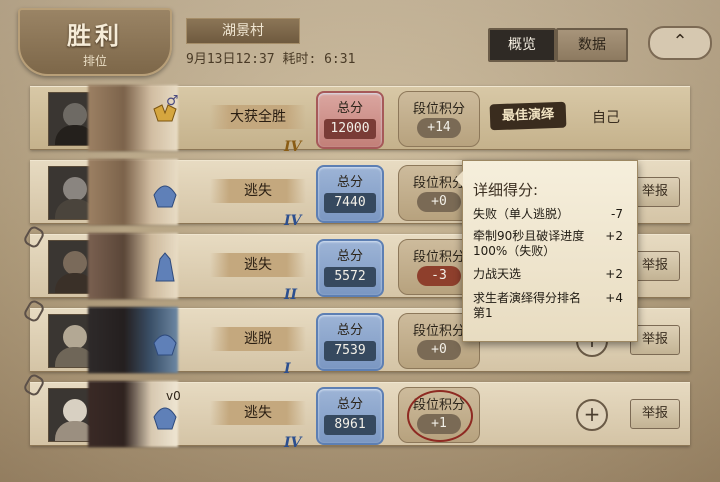 Image resolution: width=720 pixels, height=482 pixels. Describe the element at coordinates (95, 35) in the screenshot. I see `result-title: 胜利` at that location.